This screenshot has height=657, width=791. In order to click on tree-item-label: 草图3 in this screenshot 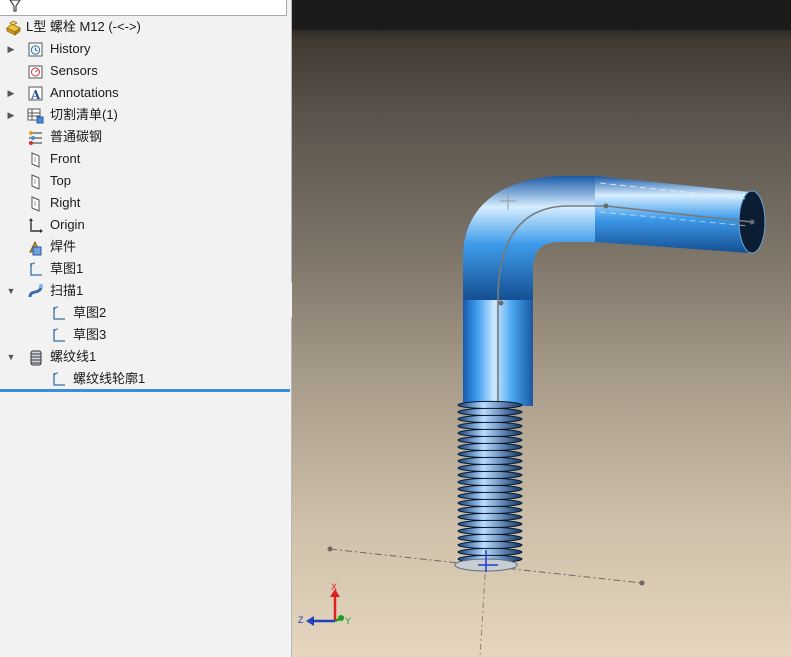, I will do `click(90, 334)`.